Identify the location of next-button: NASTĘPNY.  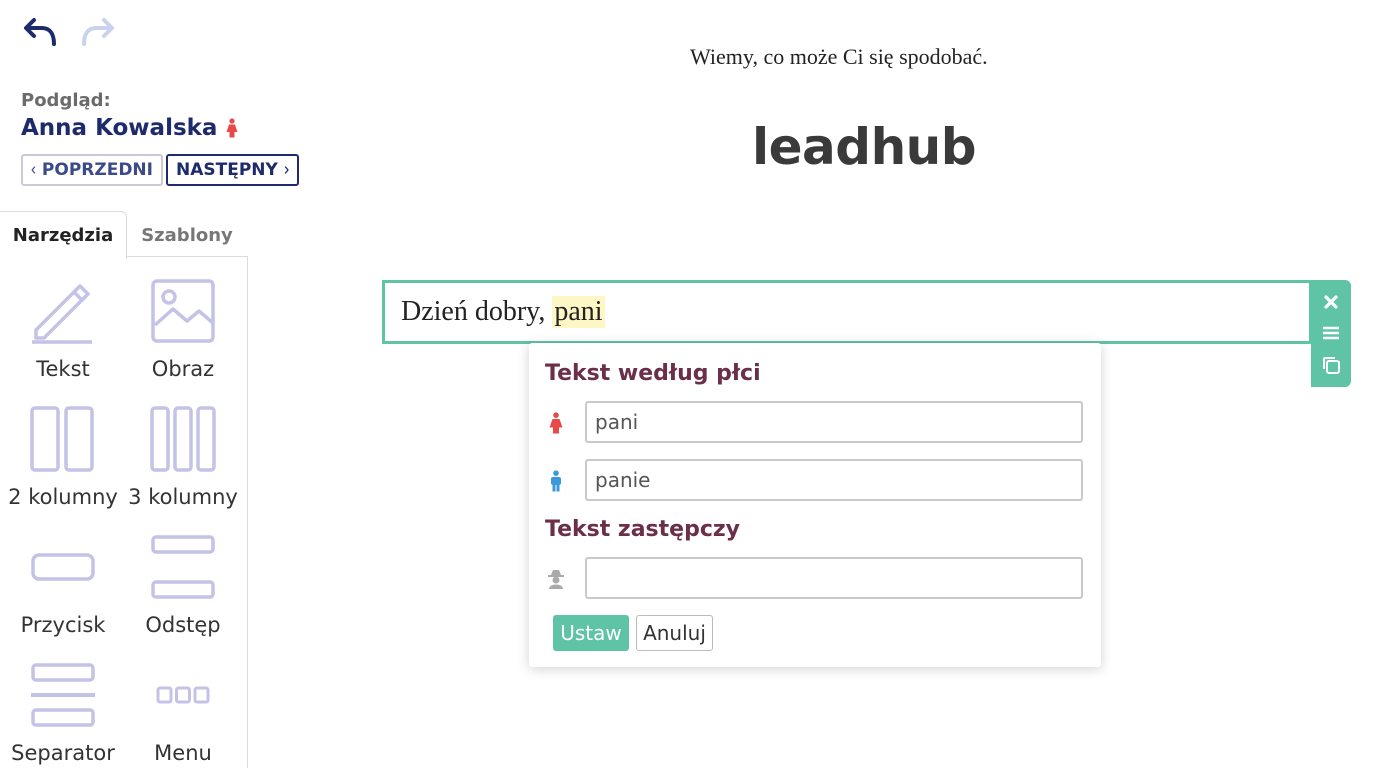
(232, 170).